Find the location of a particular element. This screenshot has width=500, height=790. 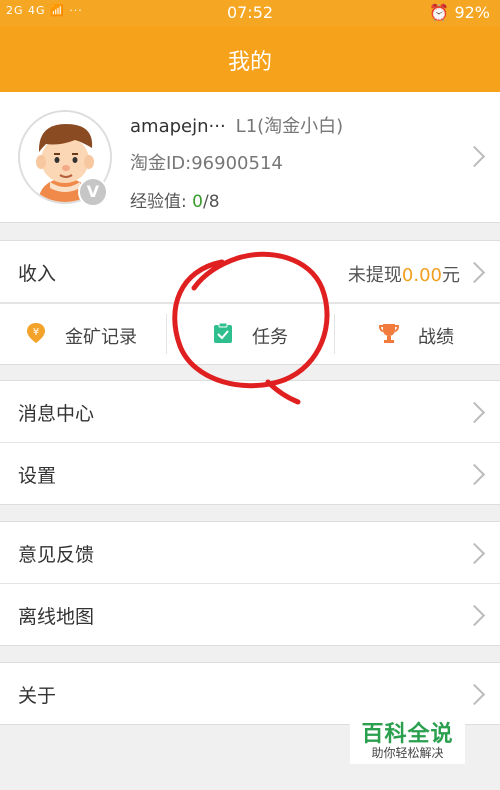

page-title: 我的 is located at coordinates (249, 62).